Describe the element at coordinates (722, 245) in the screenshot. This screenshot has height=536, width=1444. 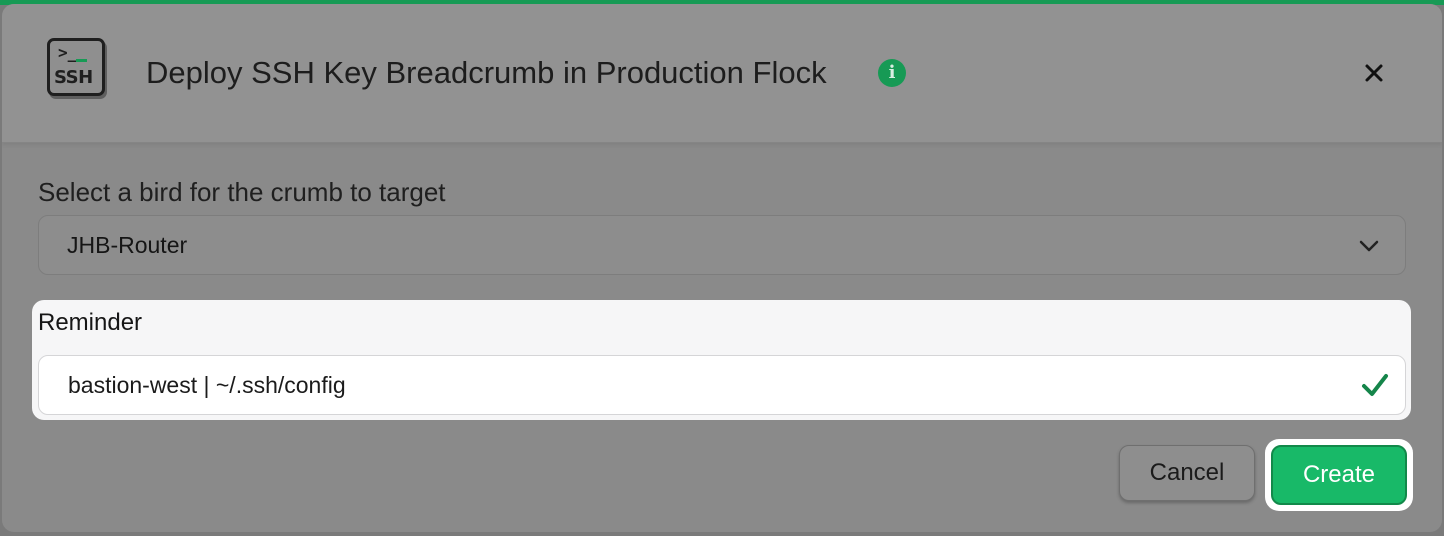
I see `target-bird-select: JHB-Router` at that location.